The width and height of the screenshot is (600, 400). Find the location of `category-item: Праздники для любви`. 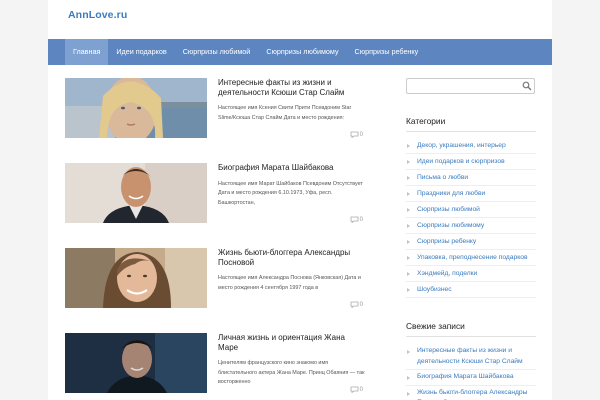

category-item: Праздники для любви is located at coordinates (471, 194).